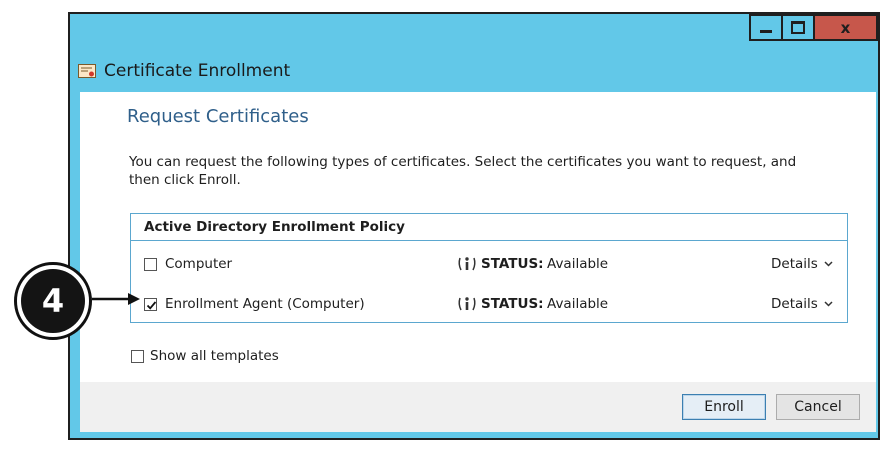  Describe the element at coordinates (150, 264) in the screenshot. I see `computer-checkbox` at that location.